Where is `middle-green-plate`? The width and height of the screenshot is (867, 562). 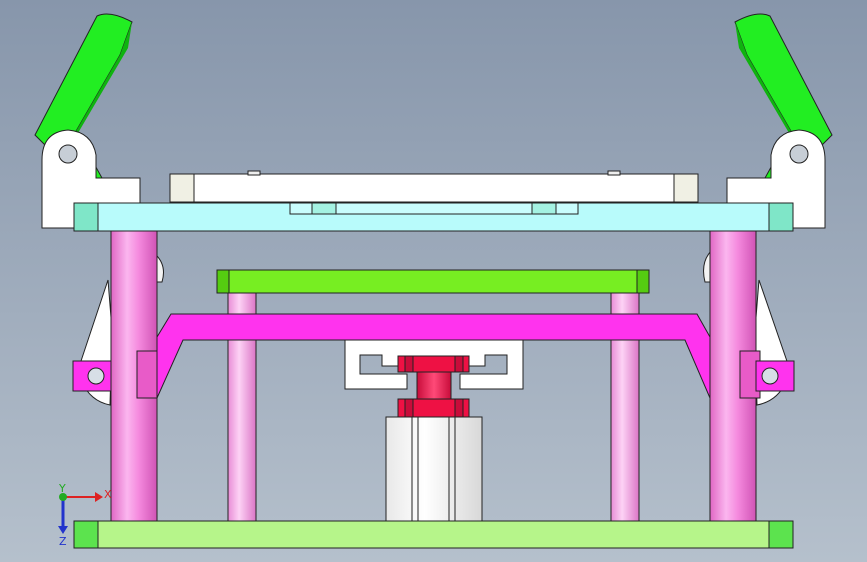 middle-green-plate is located at coordinates (433, 281).